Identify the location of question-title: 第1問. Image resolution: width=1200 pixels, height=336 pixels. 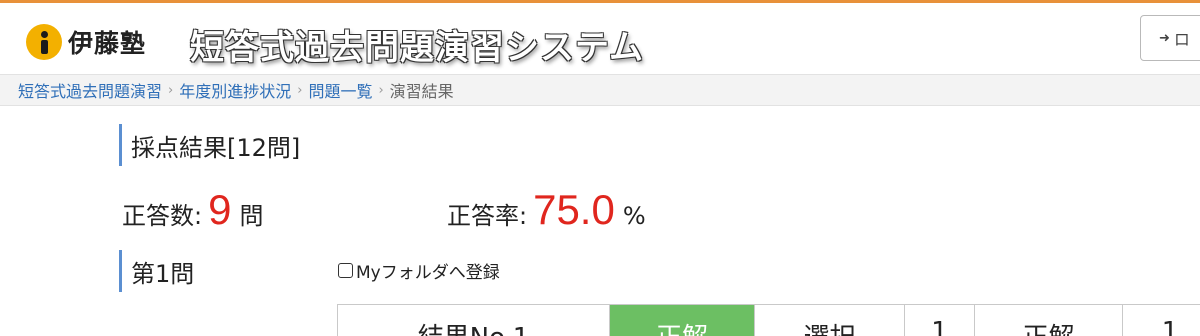
(156, 271).